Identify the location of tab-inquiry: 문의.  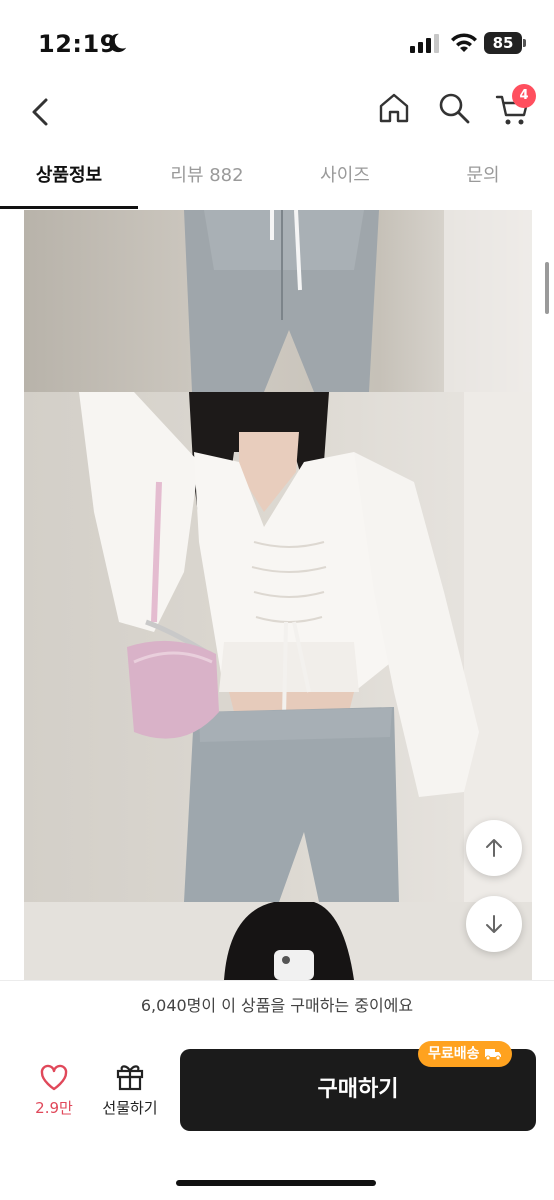
(483, 177).